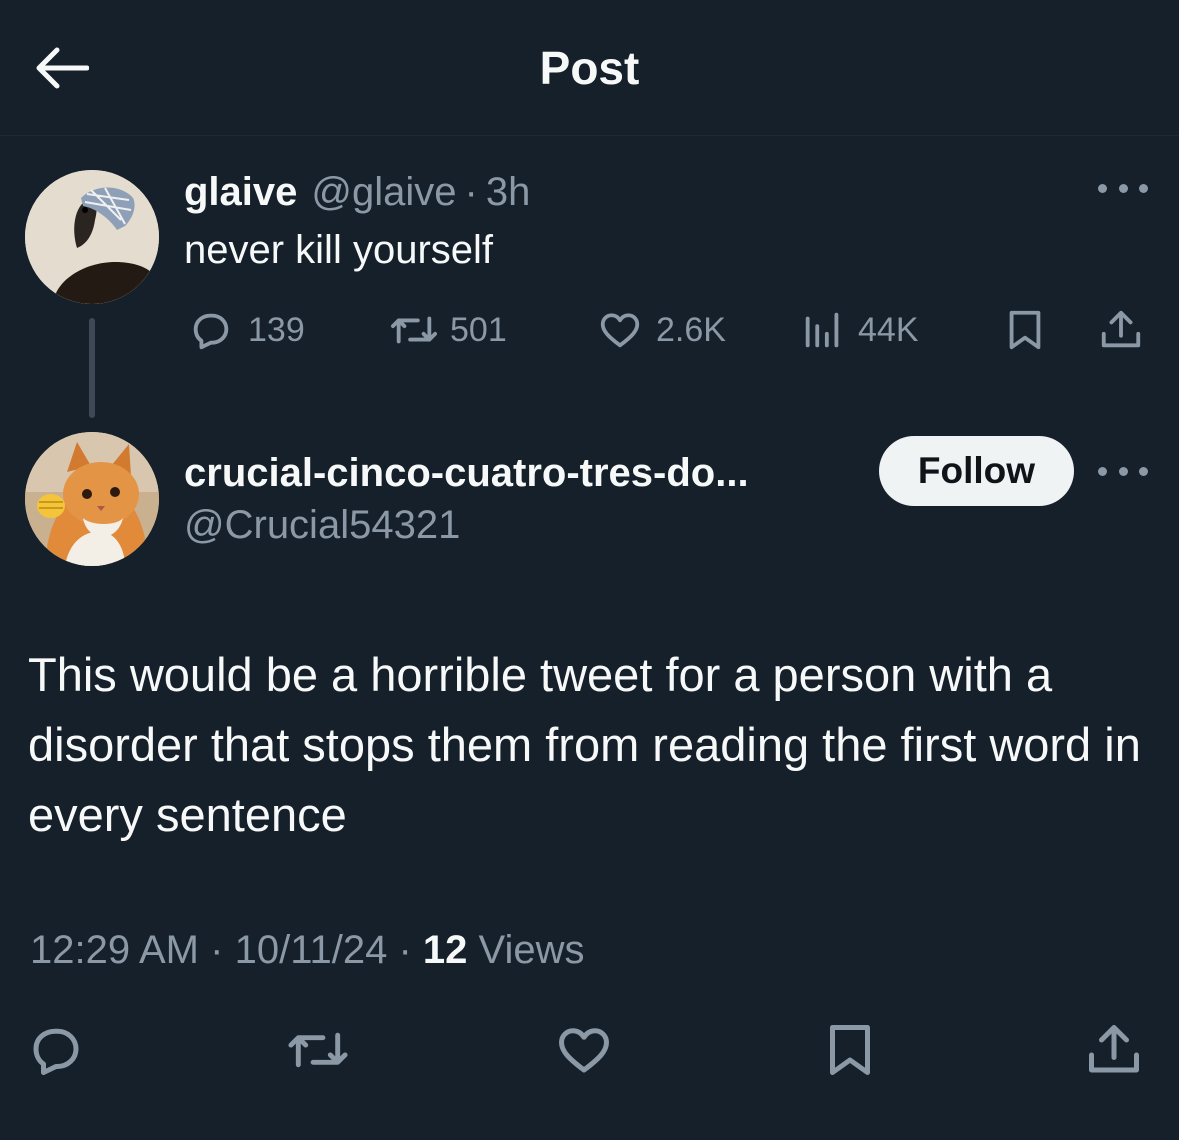  I want to click on like-button: 2.6K, so click(661, 330).